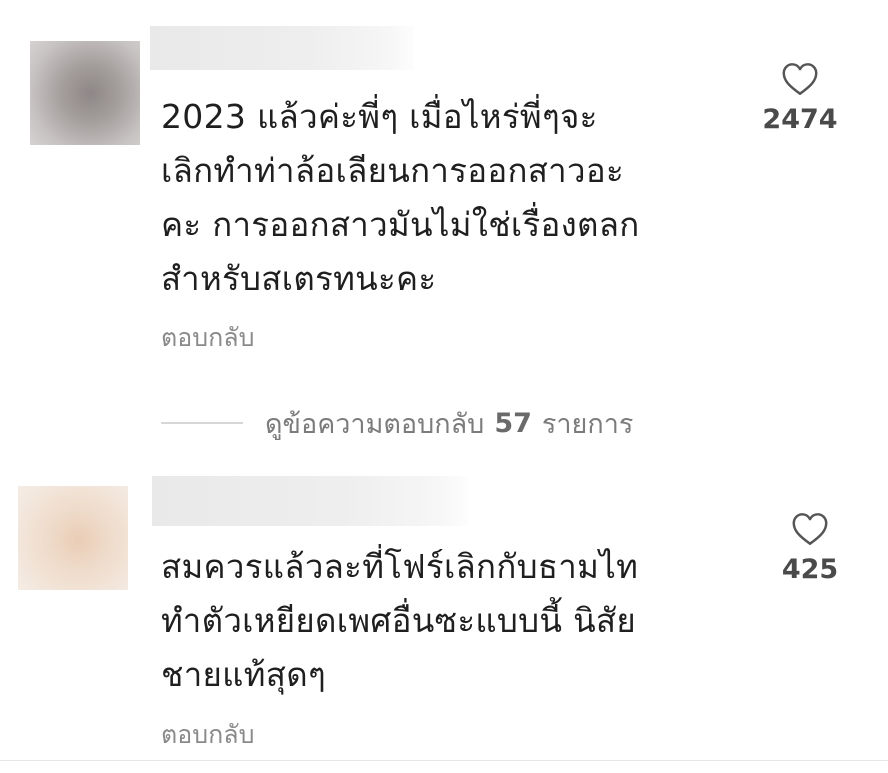 The image size is (888, 773). Describe the element at coordinates (400, 224) in the screenshot. I see `comment-line: คะ การออกสาวมันไม่ใช่เรื่องตลก` at that location.